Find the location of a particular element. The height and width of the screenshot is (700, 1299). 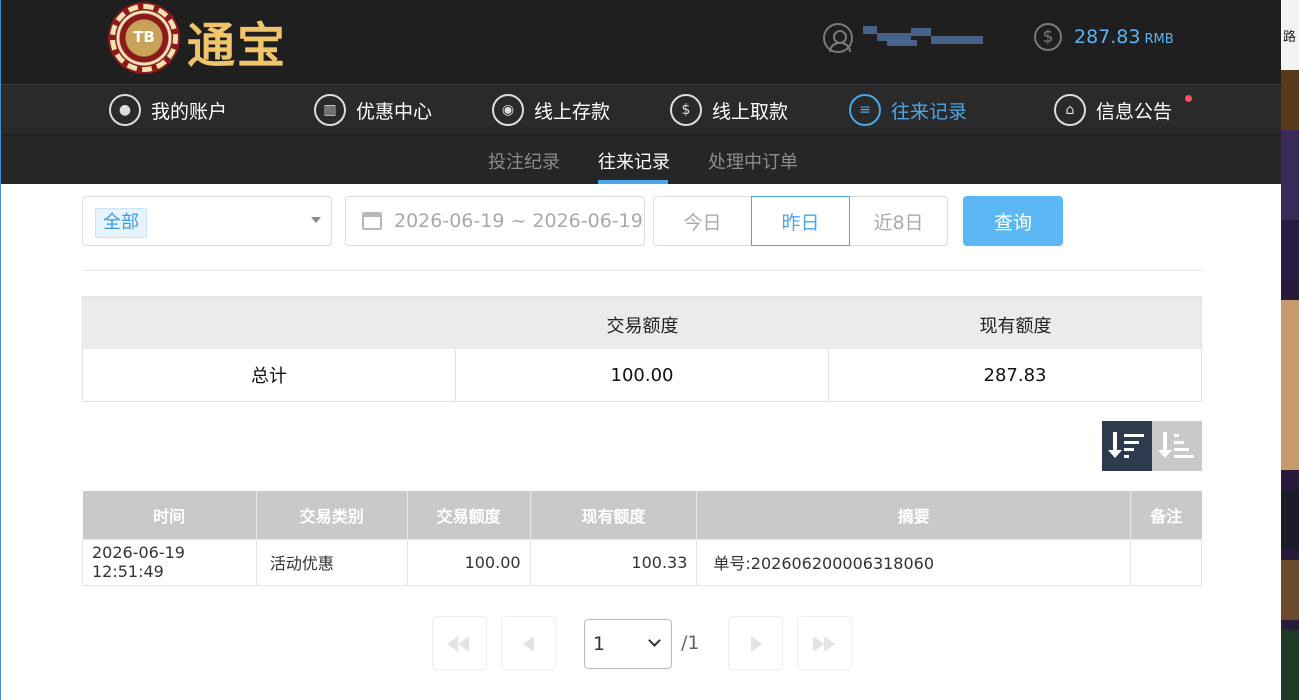

last-page-button is located at coordinates (824, 643).